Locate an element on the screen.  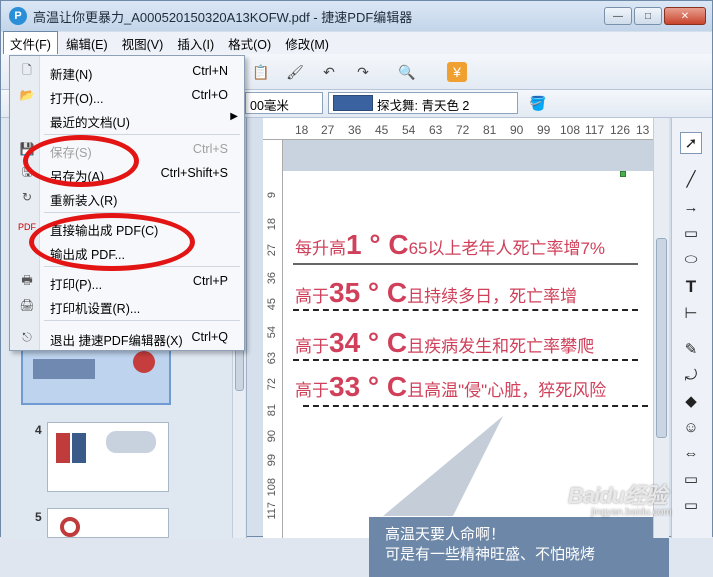
menu-modify: 修改(M) is located at coordinates (307, 43).